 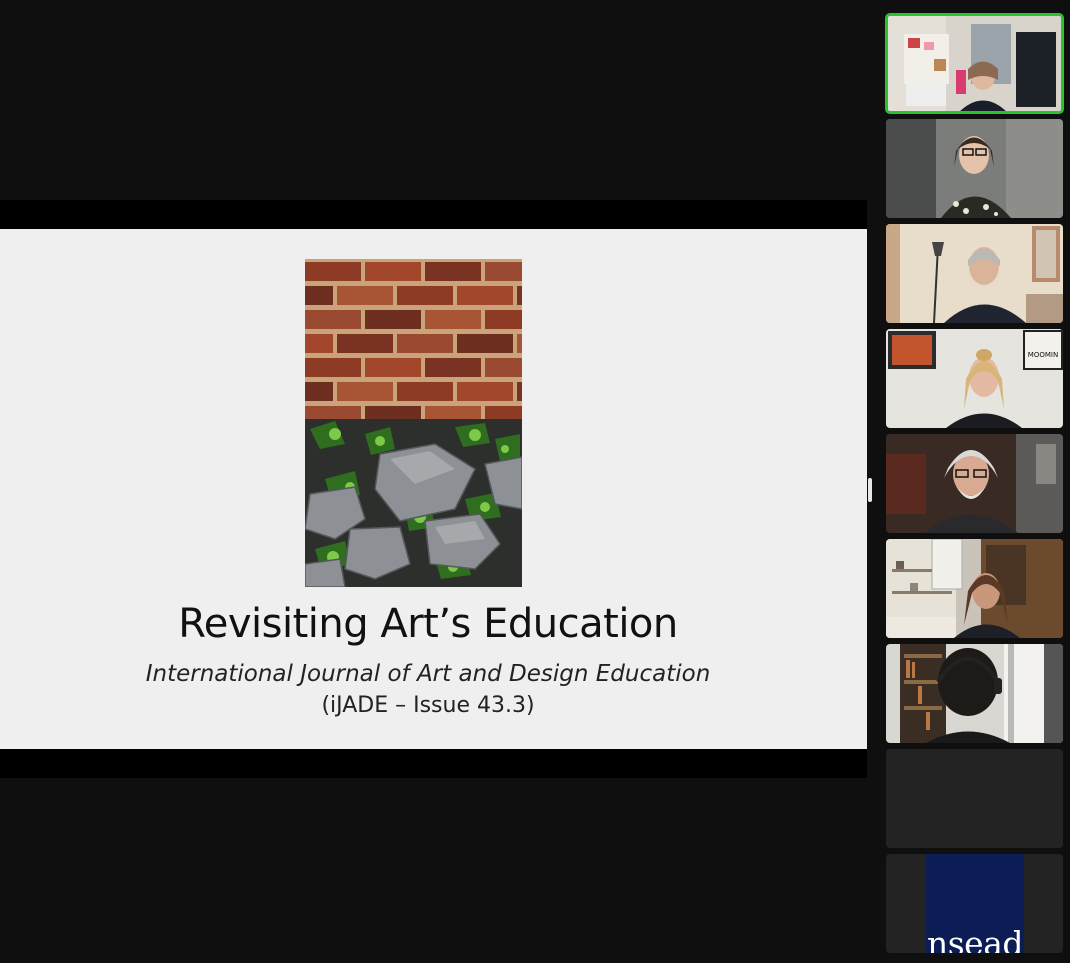 What do you see at coordinates (975, 938) in the screenshot?
I see `nsead-logo-text: nsead` at bounding box center [975, 938].